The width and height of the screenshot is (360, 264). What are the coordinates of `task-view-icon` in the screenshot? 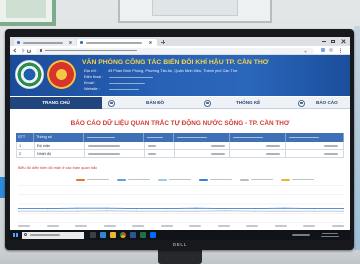 It's located at (93, 235).